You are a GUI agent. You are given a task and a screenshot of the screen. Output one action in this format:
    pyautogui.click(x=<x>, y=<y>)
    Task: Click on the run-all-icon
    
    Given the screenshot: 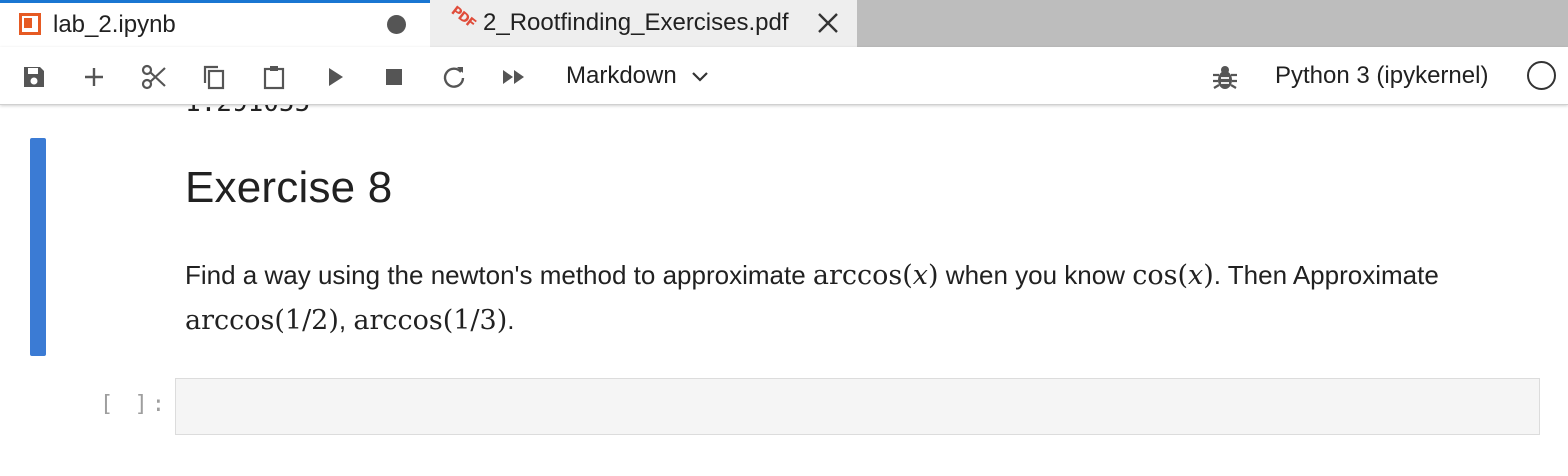 What is the action you would take?
    pyautogui.click(x=513, y=77)
    